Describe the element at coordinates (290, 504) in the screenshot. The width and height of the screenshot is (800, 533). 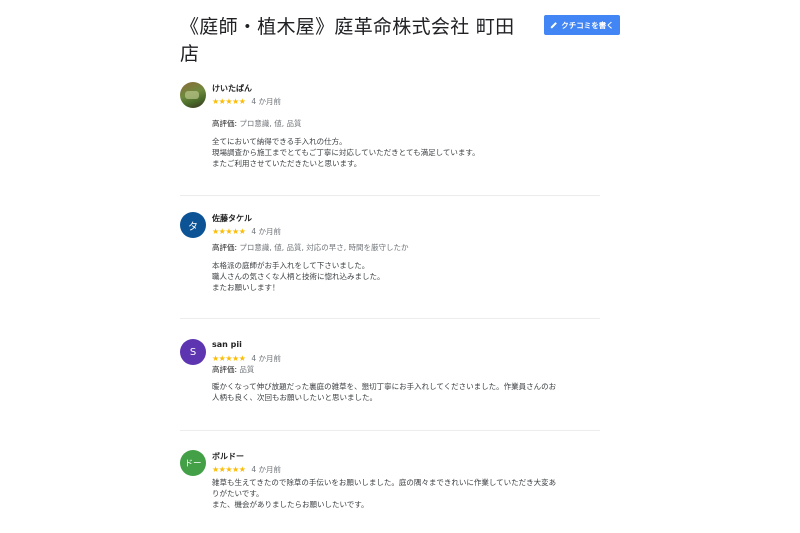
I see `review-text-line: また、機会がありましたらお願いしたいです。` at that location.